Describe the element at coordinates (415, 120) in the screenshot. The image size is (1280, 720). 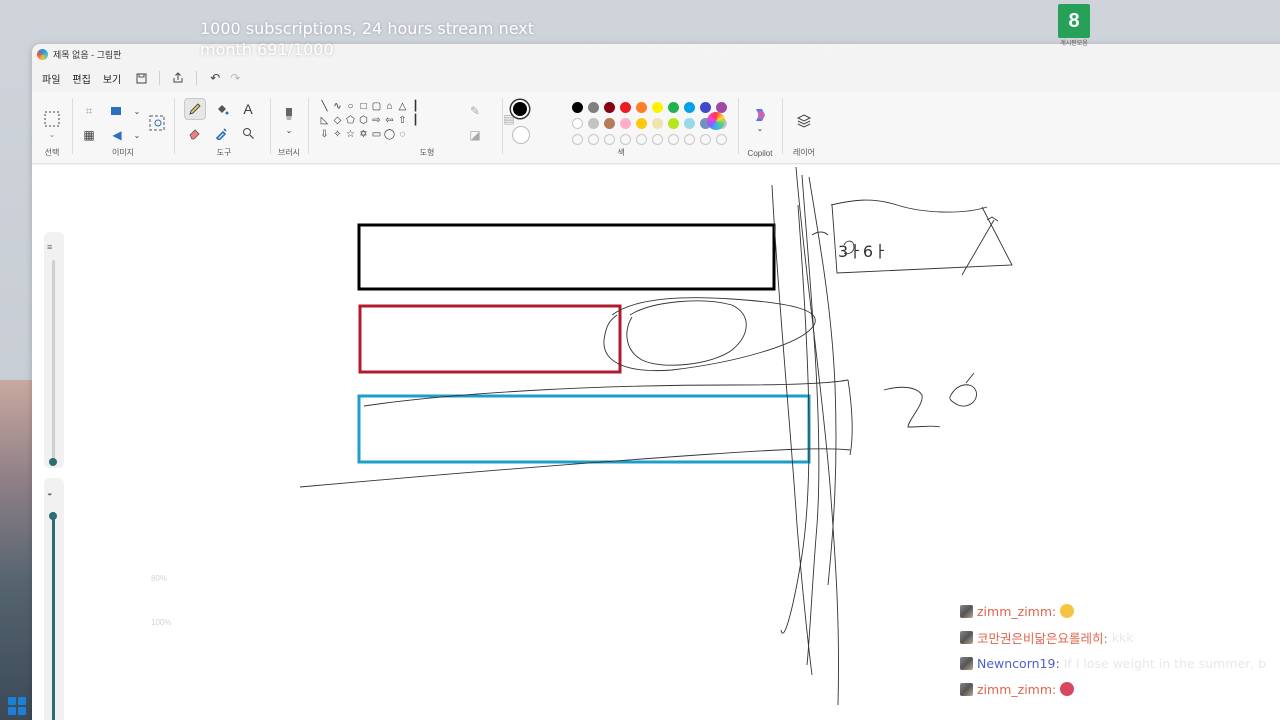
I see `scroll-bar-icon: ┃` at that location.